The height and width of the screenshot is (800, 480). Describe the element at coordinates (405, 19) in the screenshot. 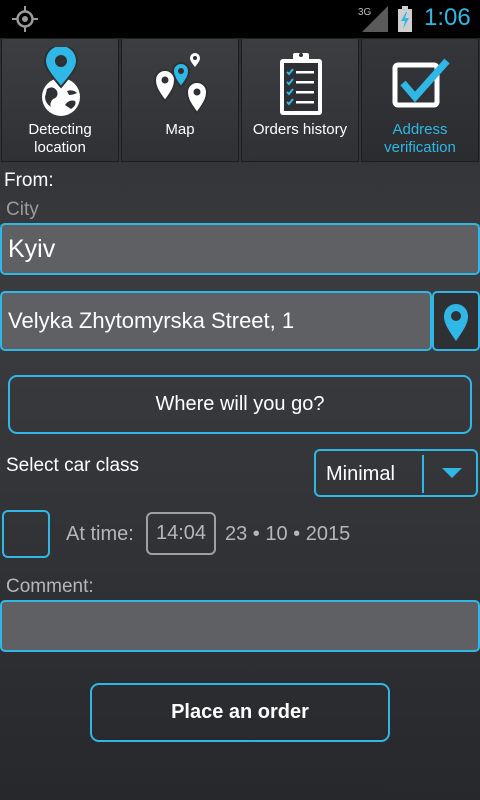

I see `battery-charging-icon` at that location.